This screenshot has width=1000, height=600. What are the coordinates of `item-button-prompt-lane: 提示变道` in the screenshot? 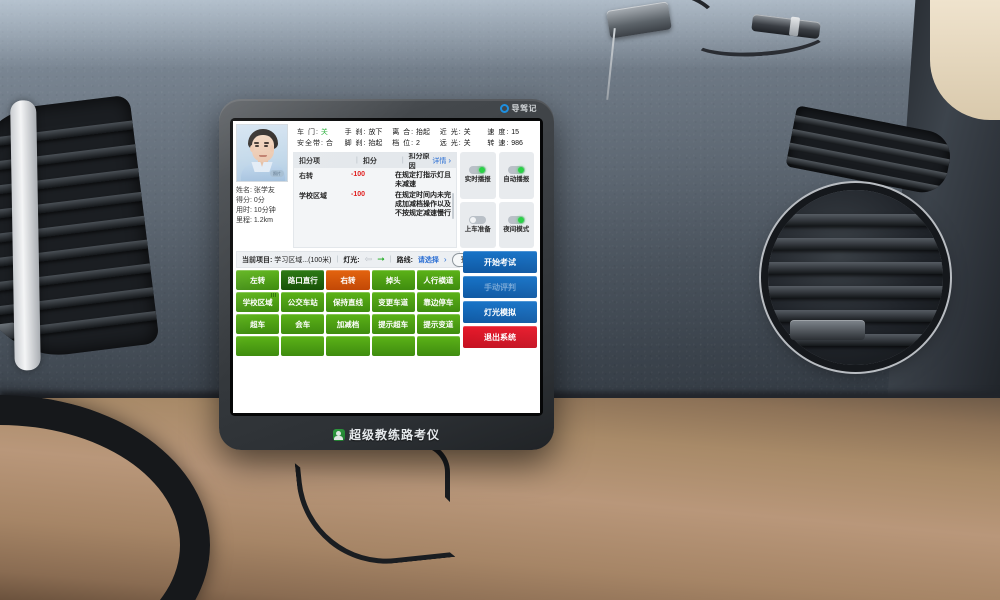 It's located at (438, 324).